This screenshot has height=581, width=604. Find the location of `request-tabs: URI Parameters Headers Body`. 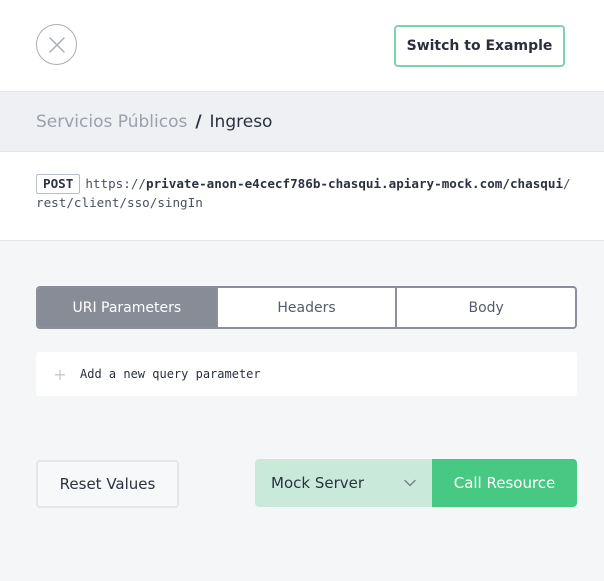

request-tabs: URI Parameters Headers Body is located at coordinates (306, 307).